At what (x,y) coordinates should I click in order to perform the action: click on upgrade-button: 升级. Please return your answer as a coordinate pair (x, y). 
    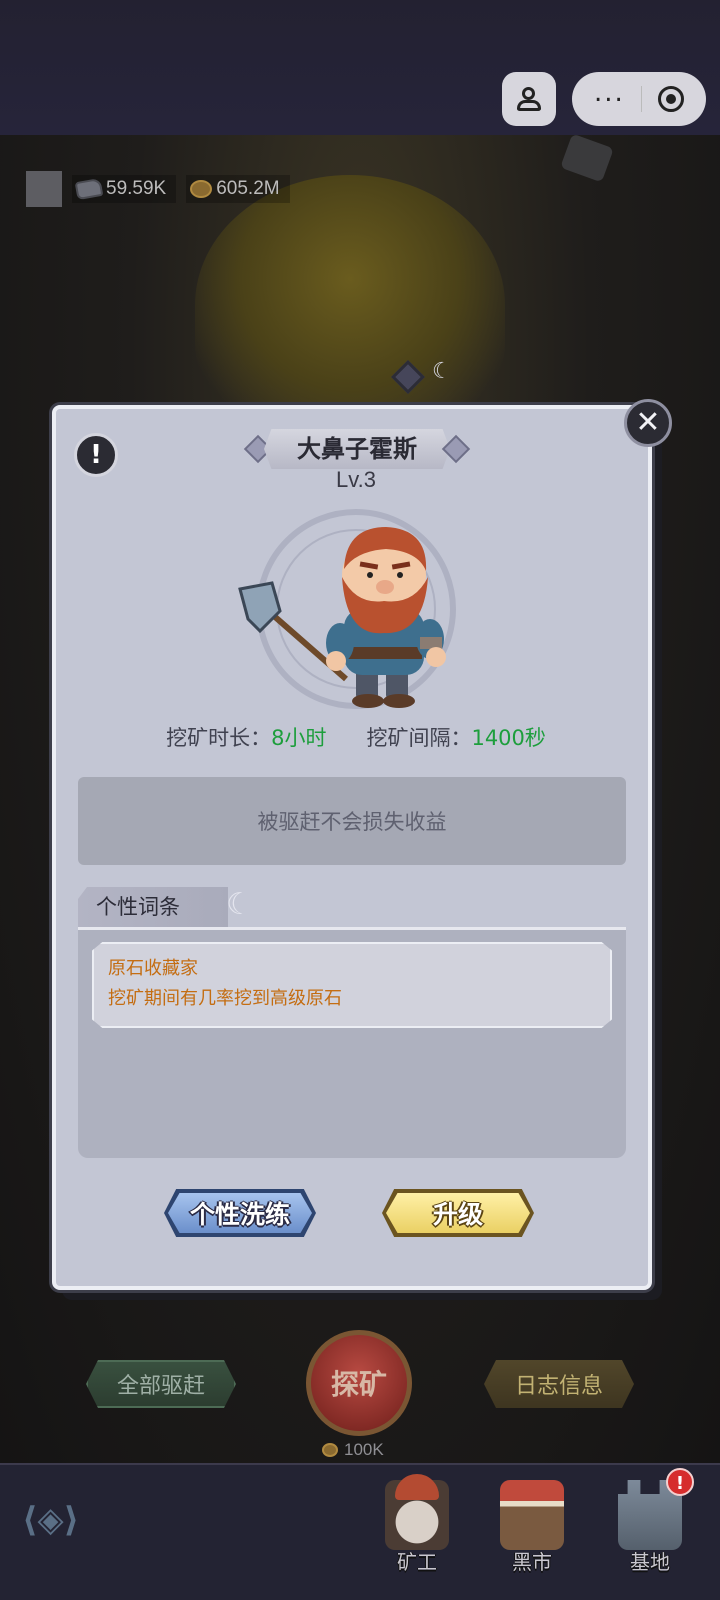
    Looking at the image, I should click on (458, 1213).